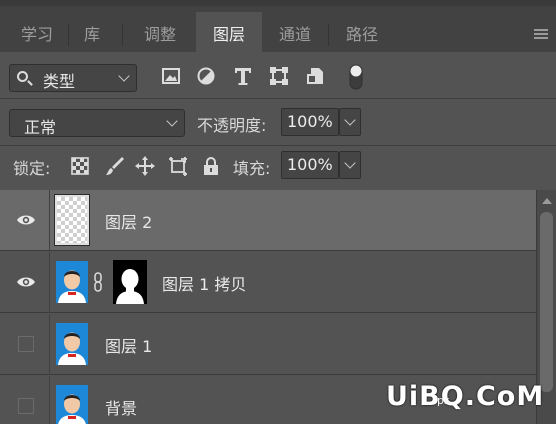  Describe the element at coordinates (22, 76) in the screenshot. I see `search-icon` at that location.